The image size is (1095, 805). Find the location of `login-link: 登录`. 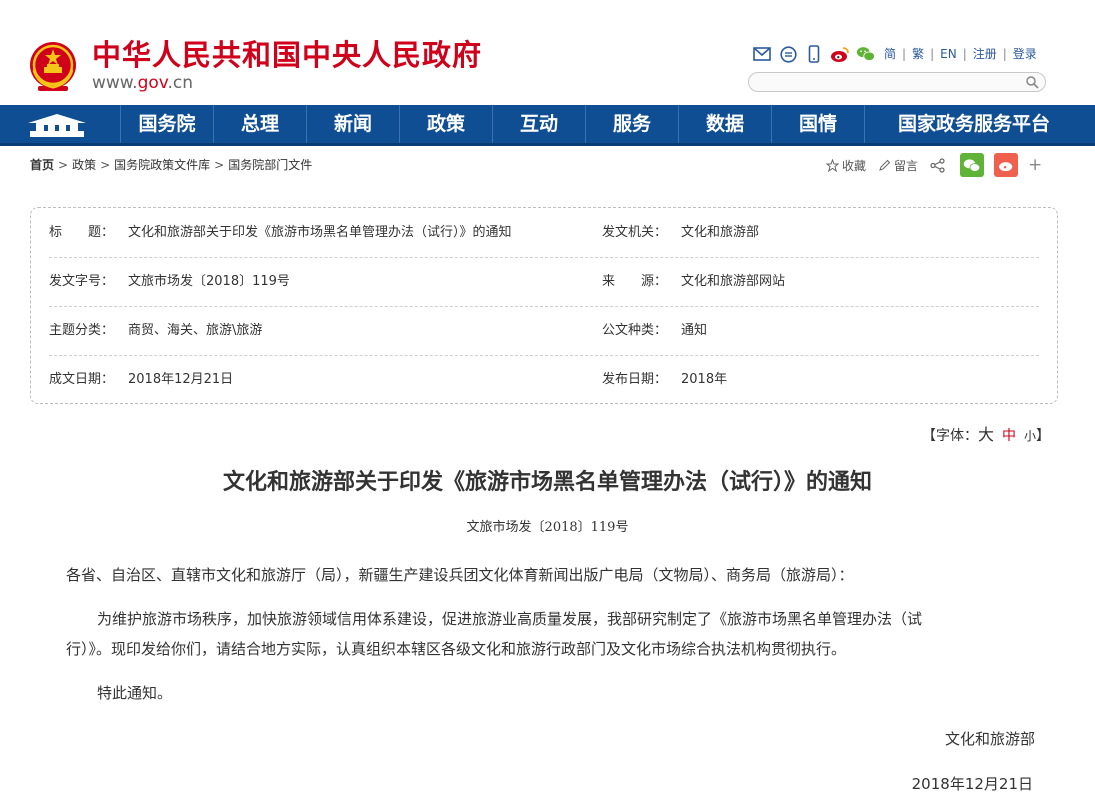

login-link: 登录 is located at coordinates (1025, 54).